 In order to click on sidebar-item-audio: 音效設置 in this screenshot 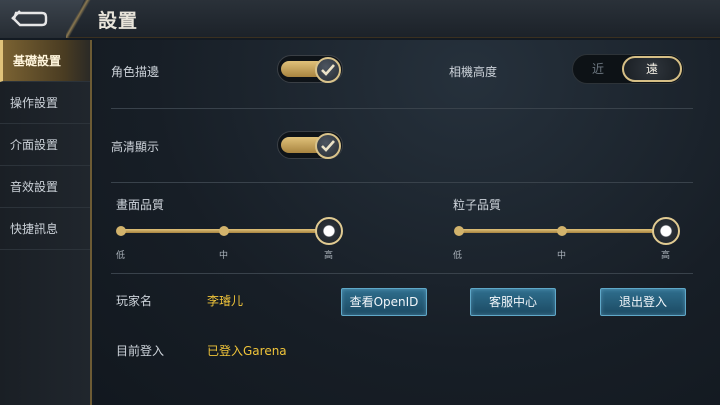, I will do `click(45, 187)`.